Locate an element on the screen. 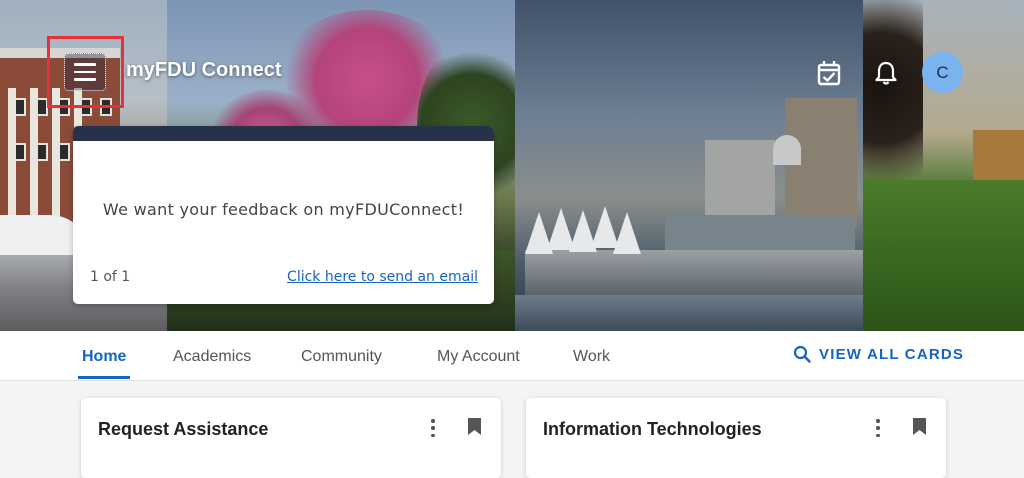 The height and width of the screenshot is (478, 1024). hamburger-menu-button is located at coordinates (85, 72).